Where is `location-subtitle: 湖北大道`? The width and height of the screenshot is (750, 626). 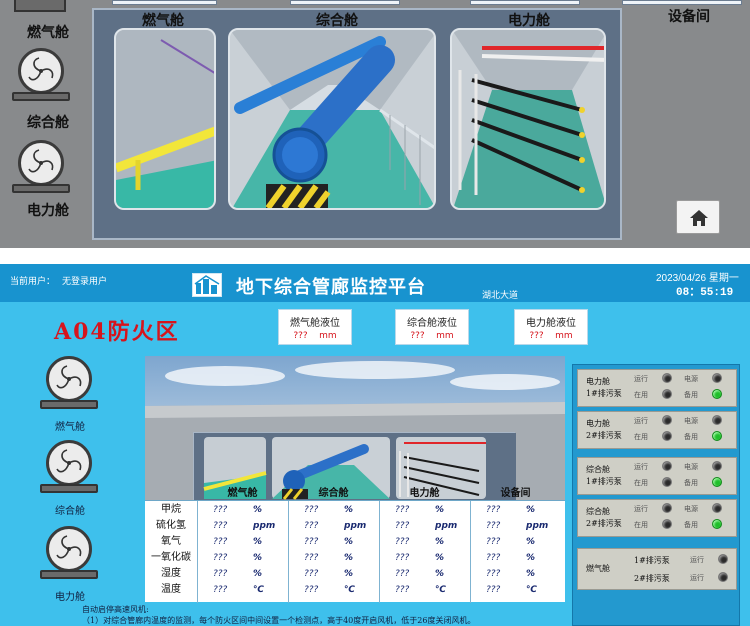
location-subtitle: 湖北大道 is located at coordinates (500, 296).